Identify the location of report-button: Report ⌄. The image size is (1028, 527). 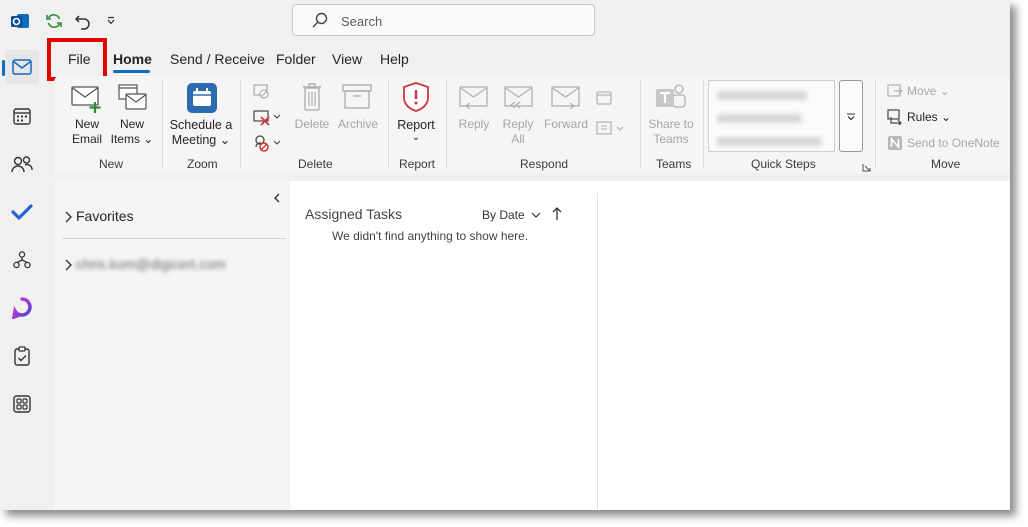
(416, 130).